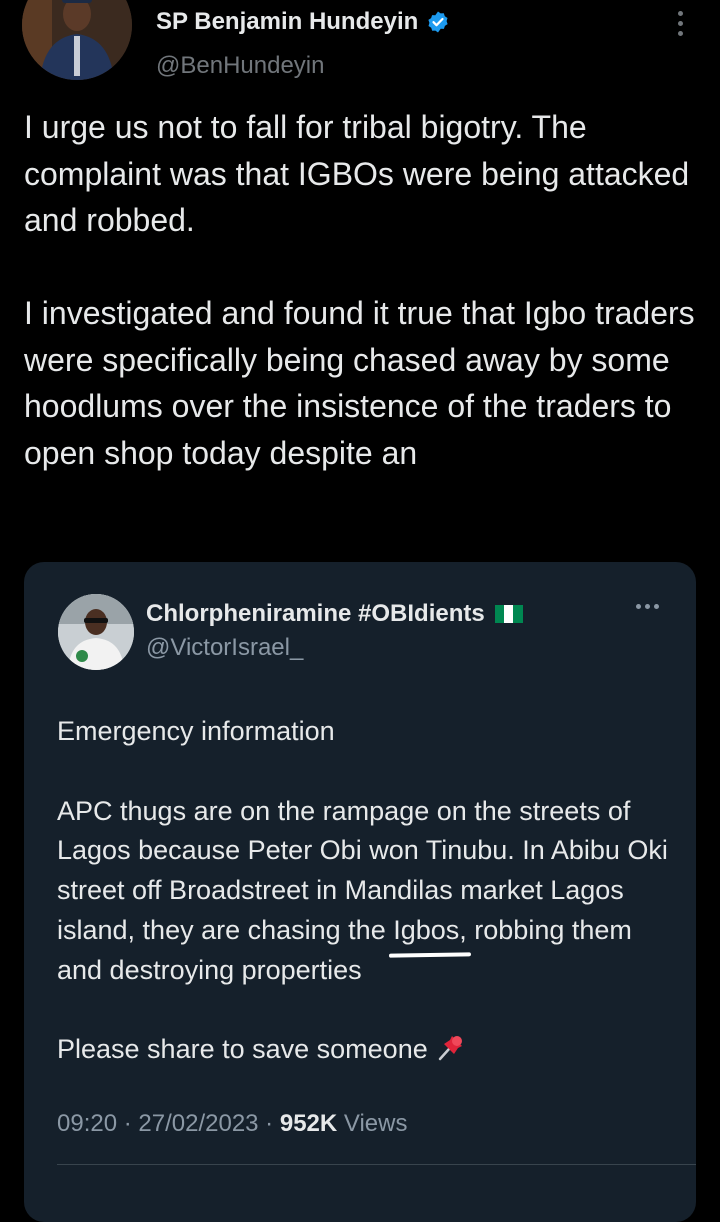 The height and width of the screenshot is (1222, 720). I want to click on quoted-author-name: Chlorpheniramine #OBIdients, so click(334, 614).